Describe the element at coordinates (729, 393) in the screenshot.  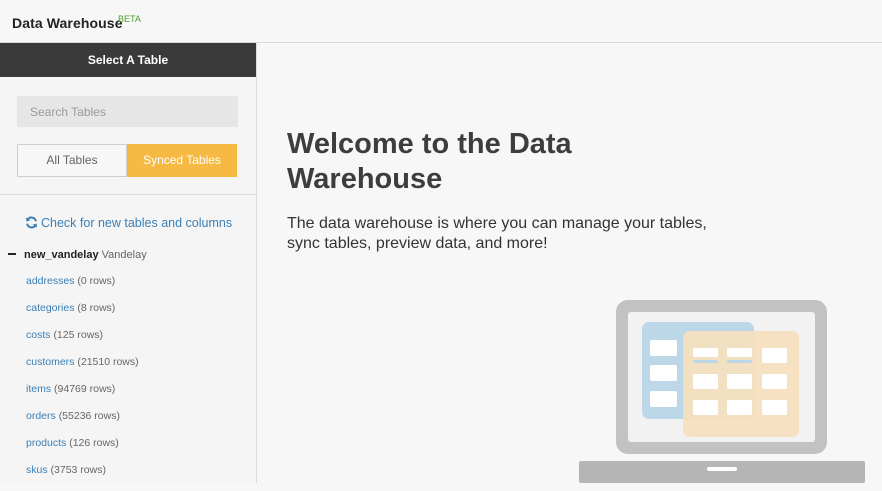
I see `laptop-tables-illustration` at that location.